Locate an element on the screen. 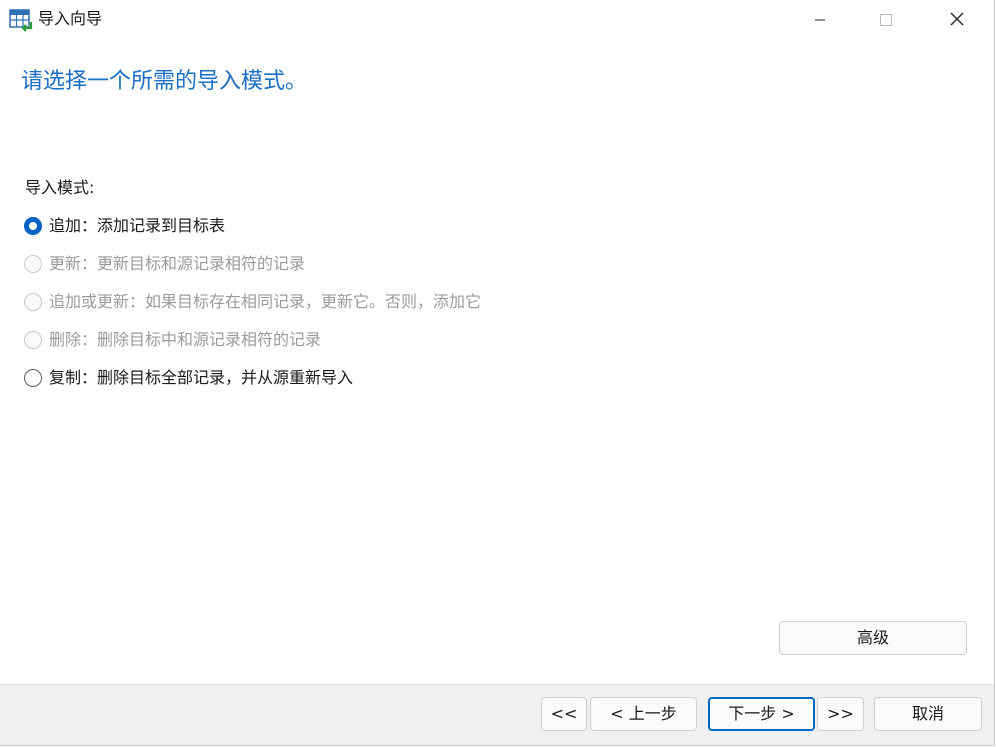 This screenshot has width=996, height=747. table-import-icon is located at coordinates (21, 20).